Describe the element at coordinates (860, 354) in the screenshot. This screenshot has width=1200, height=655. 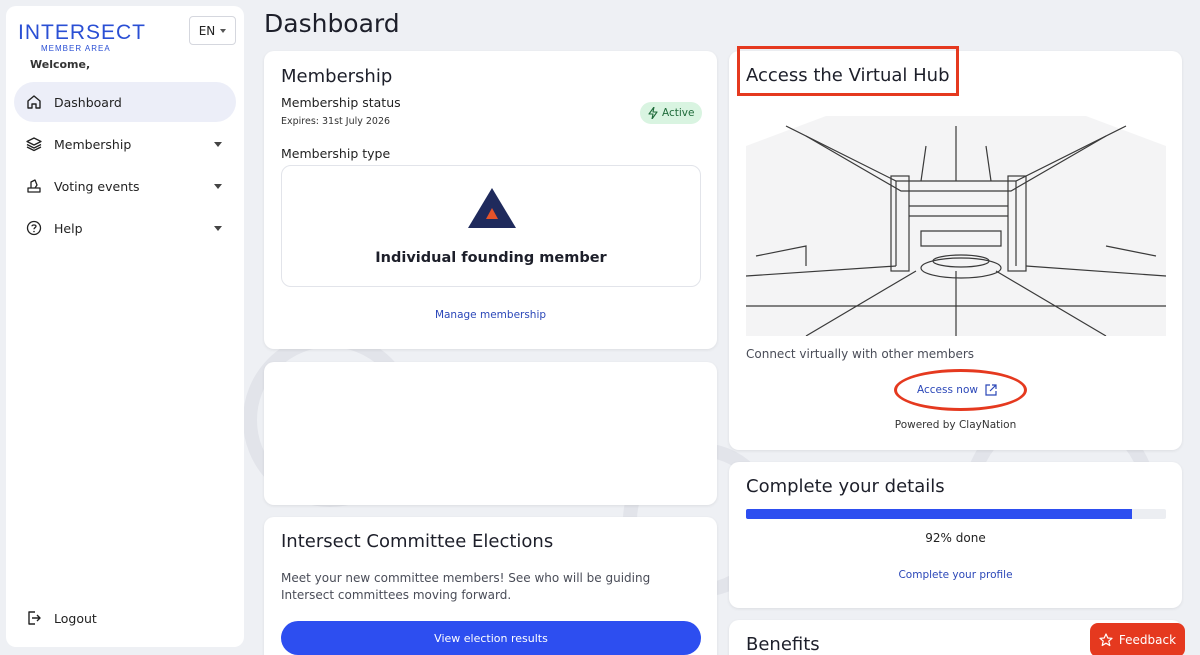
I see `virtual-hub-description: Connect virtually with other members` at that location.